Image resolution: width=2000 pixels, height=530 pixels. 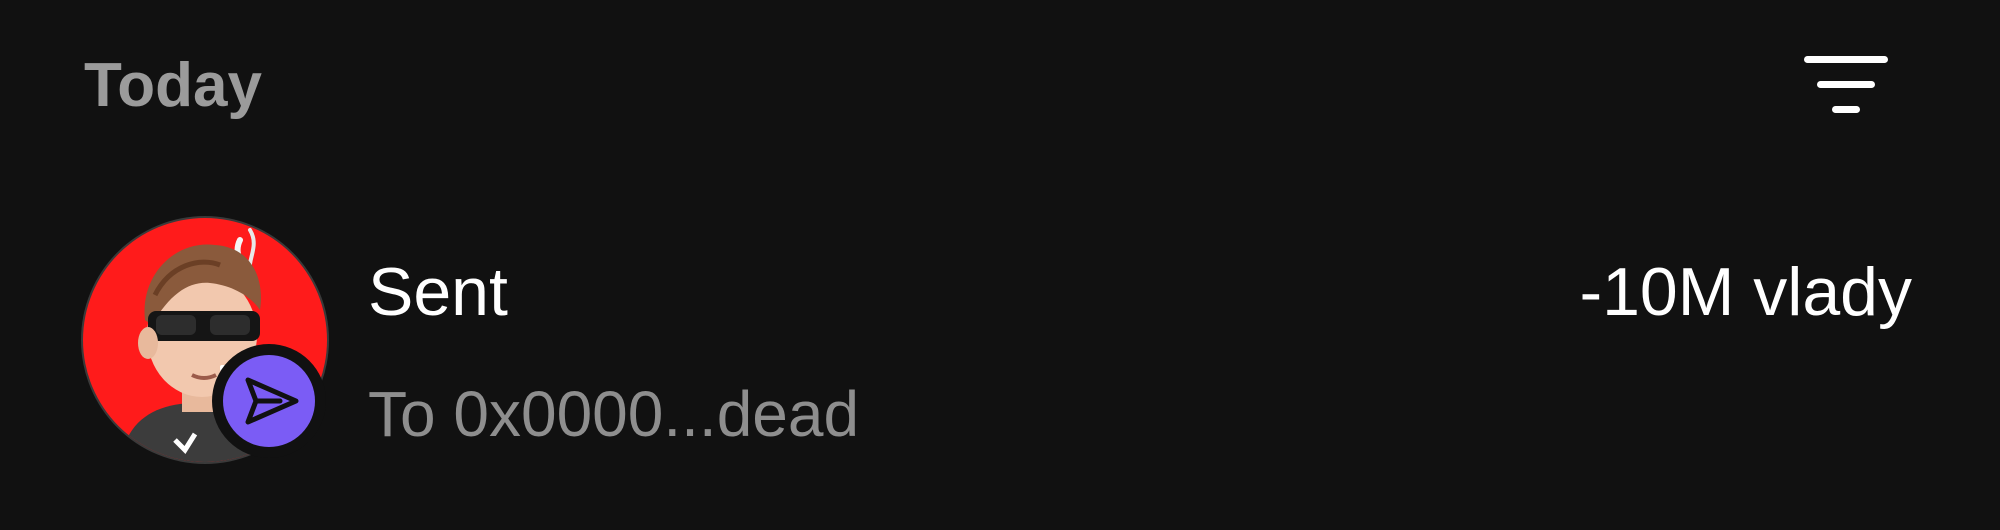 I want to click on transaction-amount: -10M vlady, so click(x=1745, y=292).